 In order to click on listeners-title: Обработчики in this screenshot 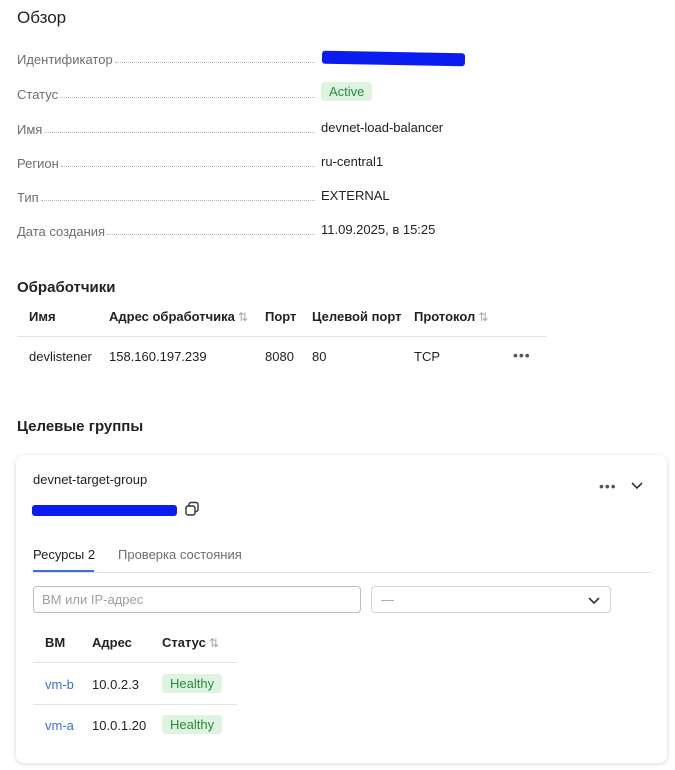, I will do `click(66, 287)`.